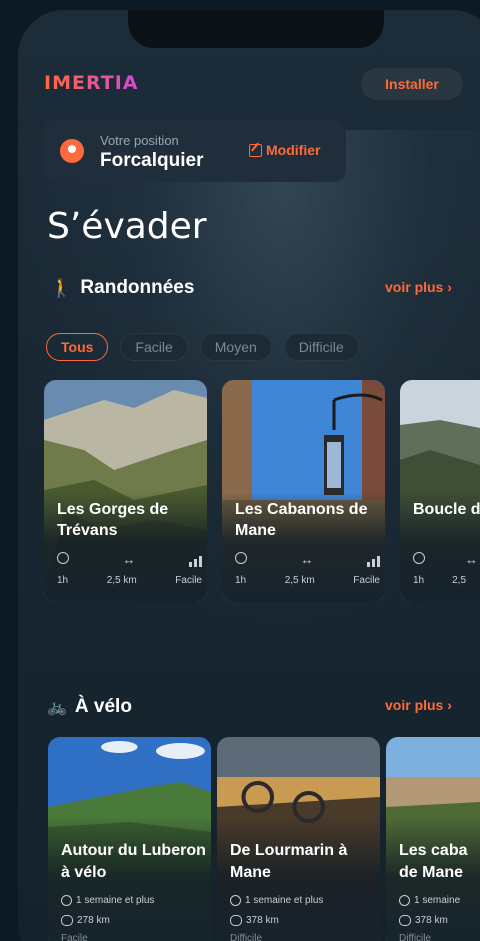  I want to click on hike-distance: 2,5, so click(459, 580).